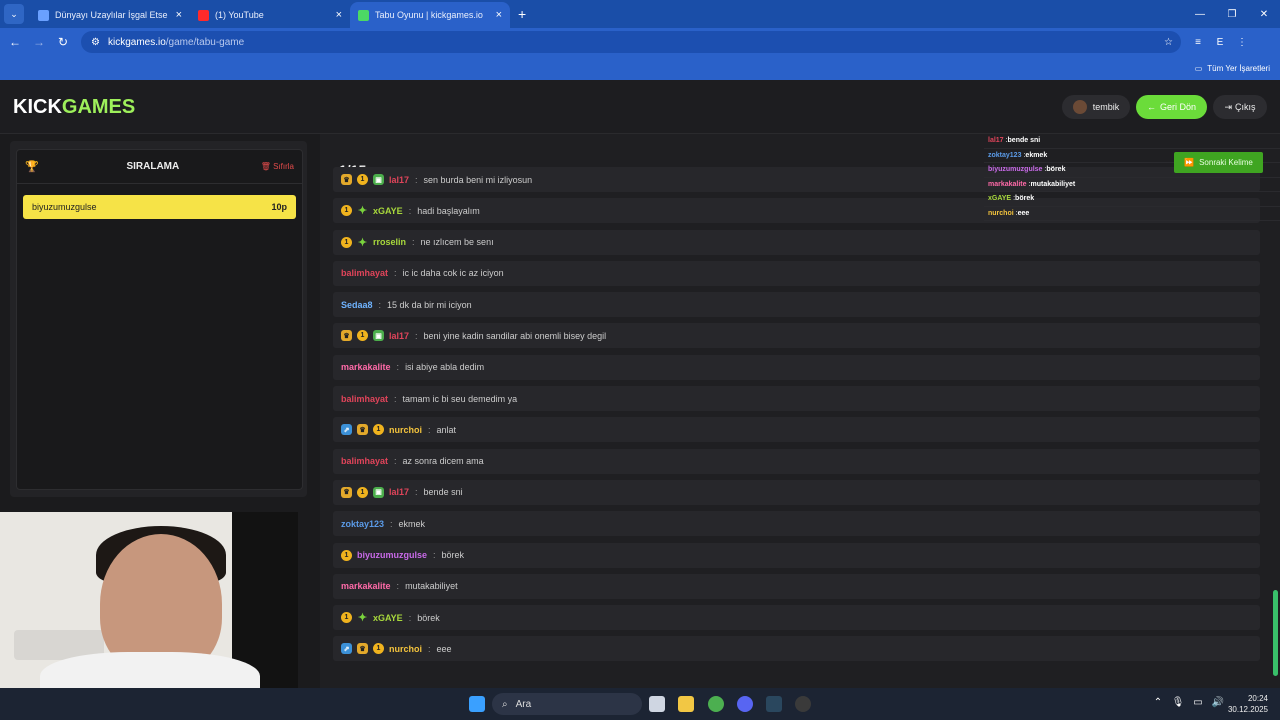  I want to click on taskbar-search: ⌕ Ara, so click(567, 704).